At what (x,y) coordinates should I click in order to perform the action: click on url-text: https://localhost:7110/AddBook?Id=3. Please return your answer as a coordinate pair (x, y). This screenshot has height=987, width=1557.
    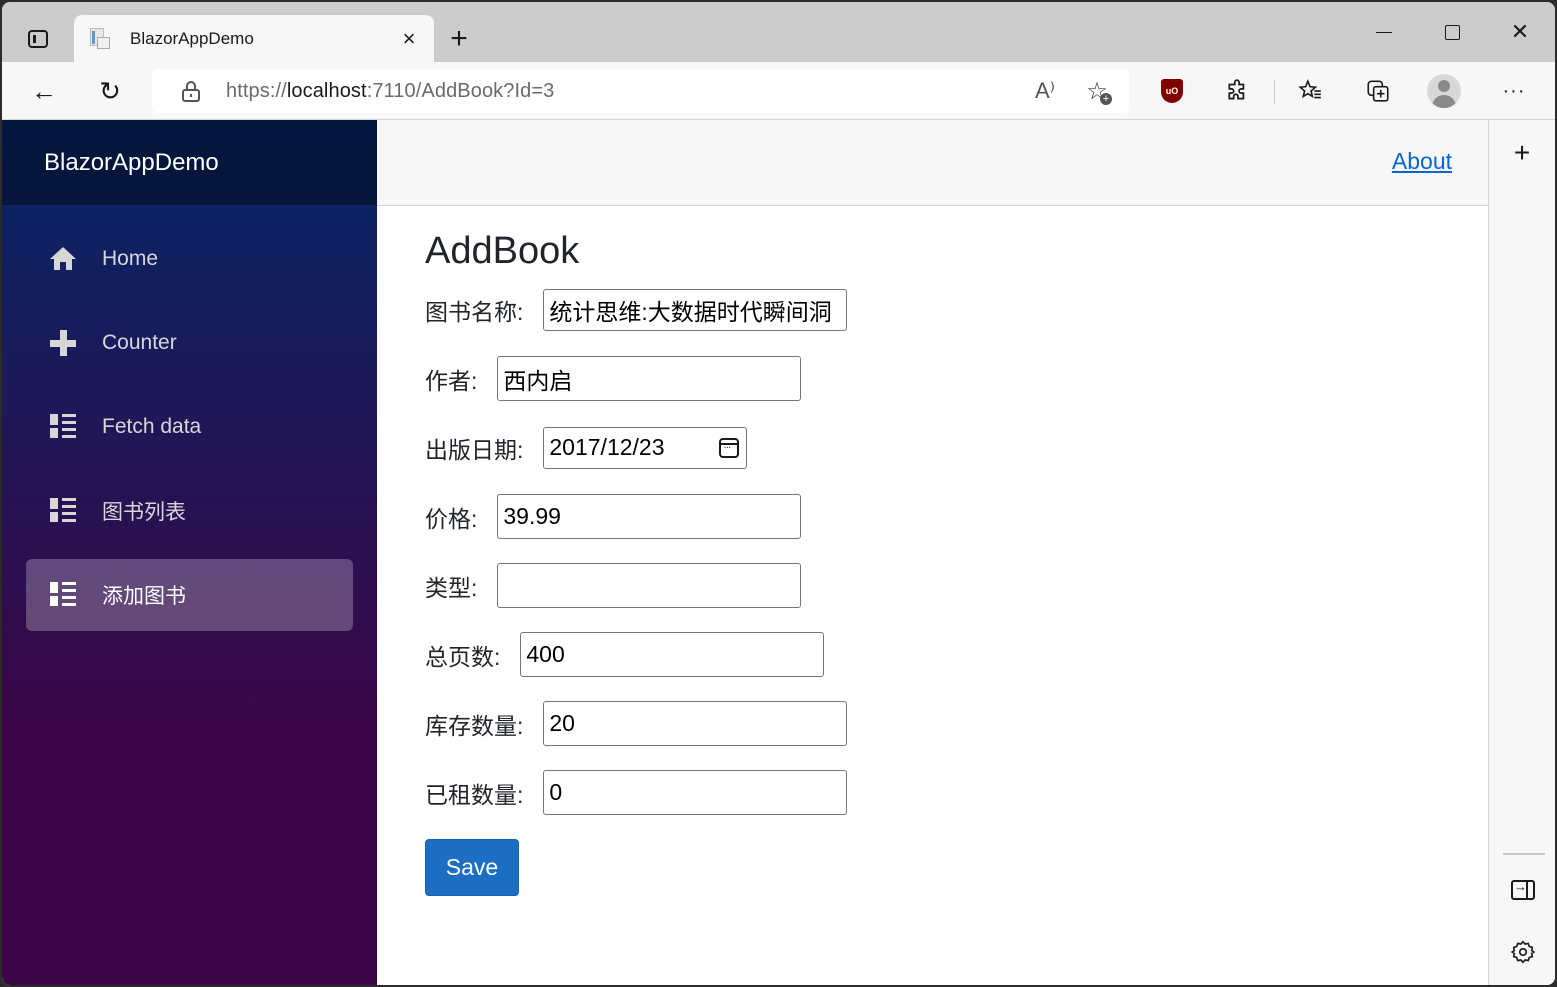
    Looking at the image, I should click on (390, 91).